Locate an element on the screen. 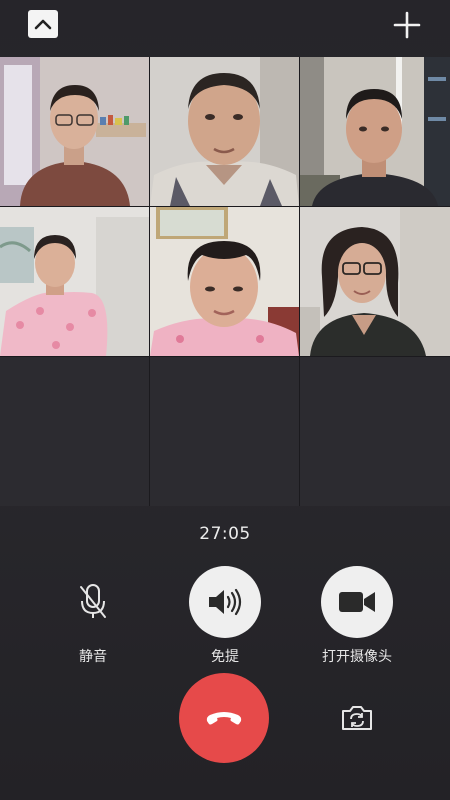 Image resolution: width=450 pixels, height=800 pixels. camera-button is located at coordinates (357, 602).